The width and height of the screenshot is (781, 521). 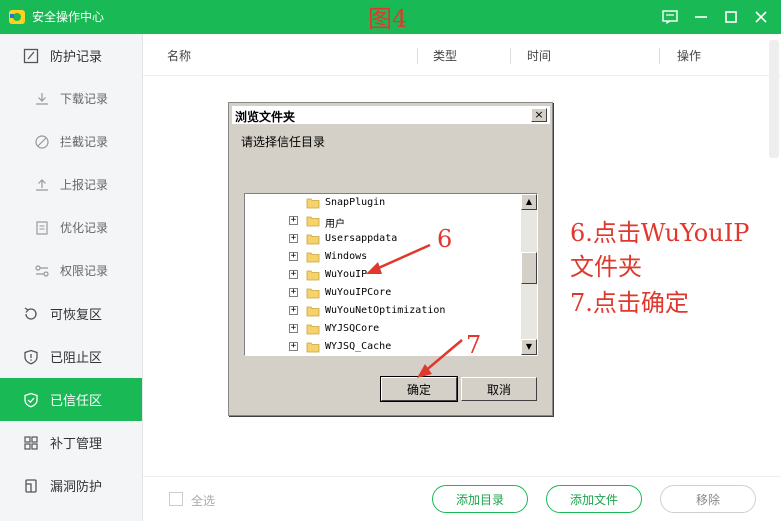 I want to click on remove-button: 移除, so click(x=708, y=499).